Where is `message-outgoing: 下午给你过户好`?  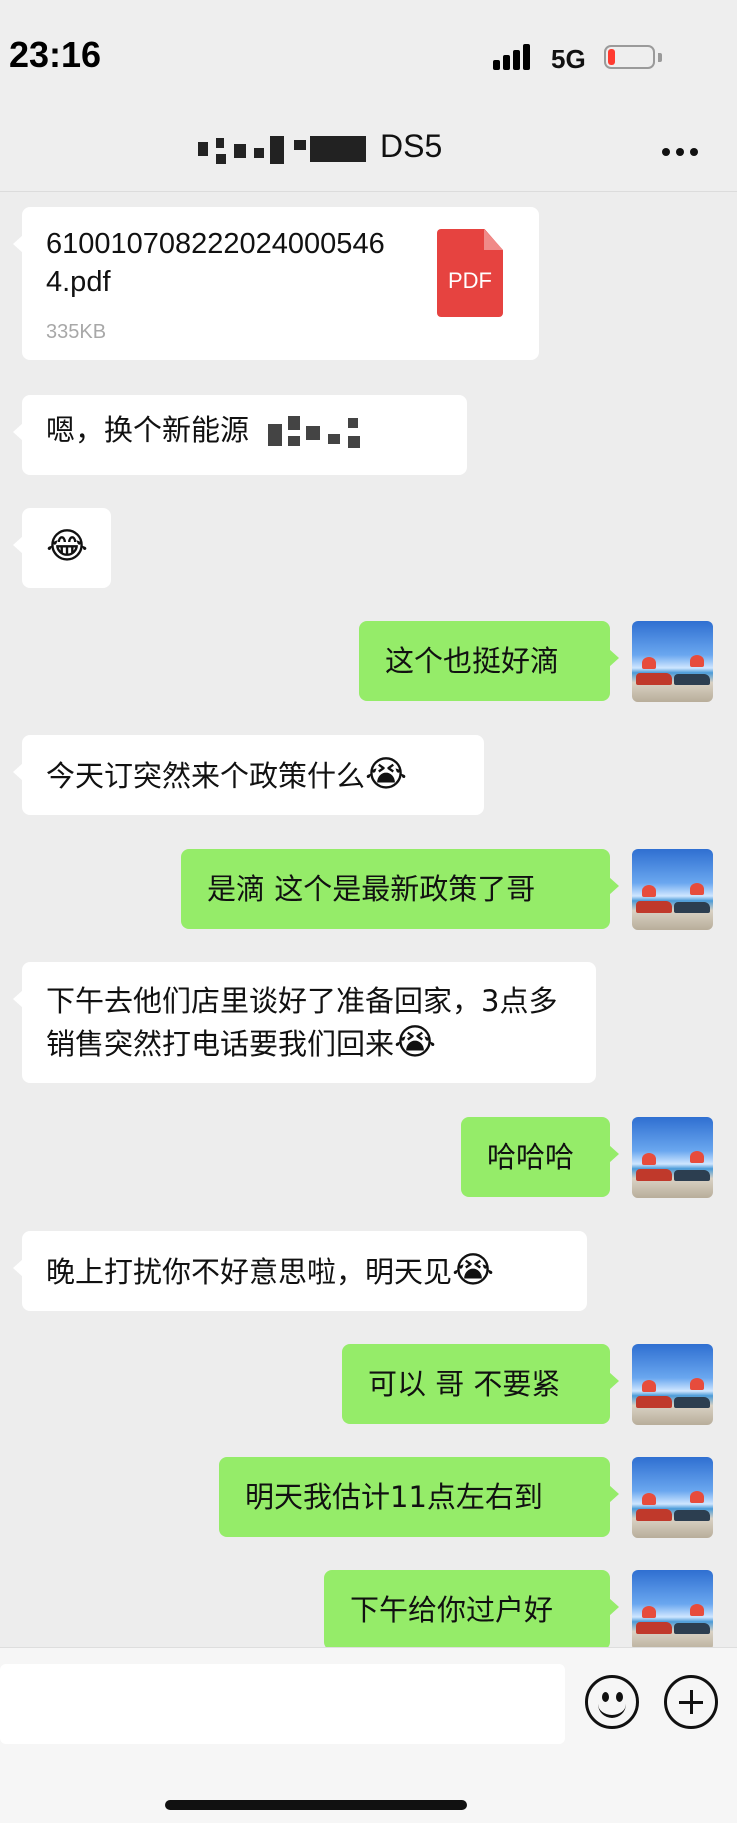 message-outgoing: 下午给你过户好 is located at coordinates (471, 1610).